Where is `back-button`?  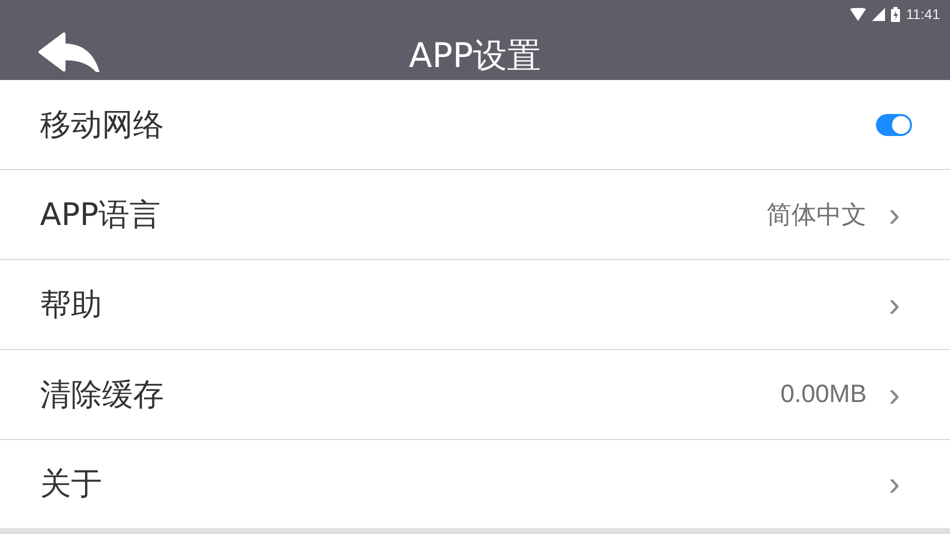 back-button is located at coordinates (69, 53).